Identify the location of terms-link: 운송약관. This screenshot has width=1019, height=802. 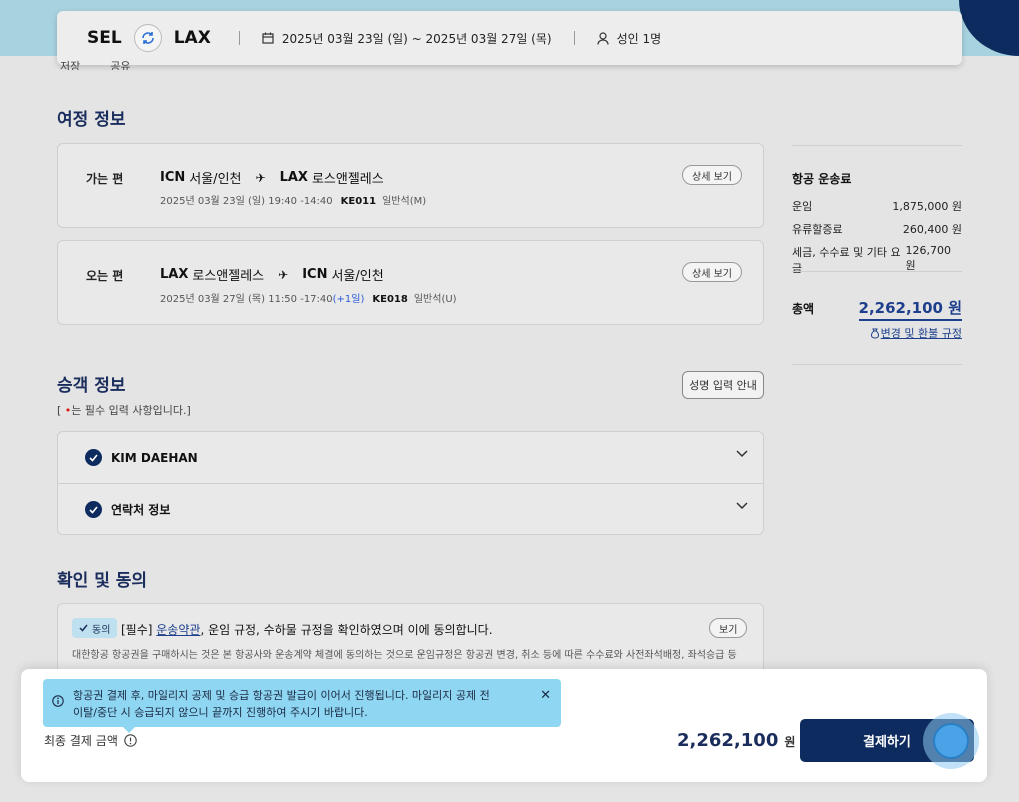
(178, 630).